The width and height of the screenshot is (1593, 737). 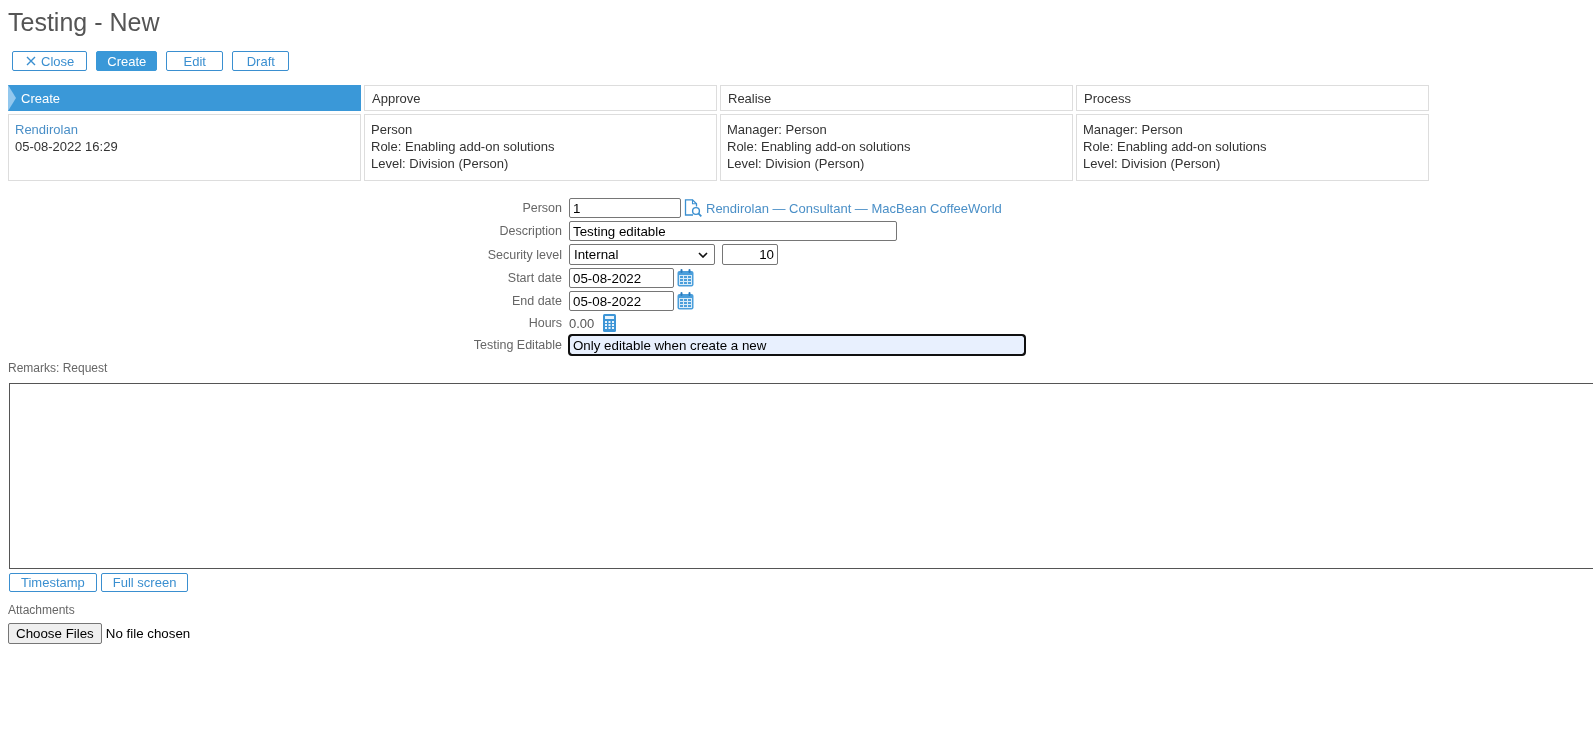 I want to click on field-label: End date, so click(x=536, y=301).